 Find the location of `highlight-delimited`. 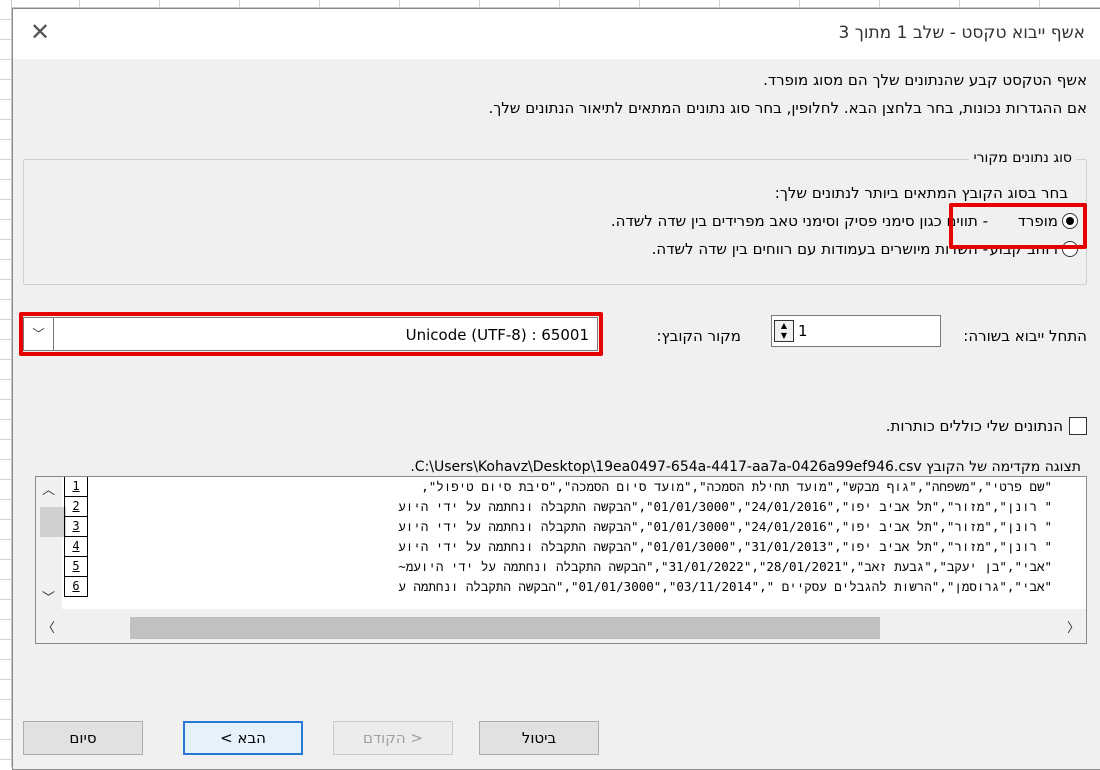

highlight-delimited is located at coordinates (1018, 226).